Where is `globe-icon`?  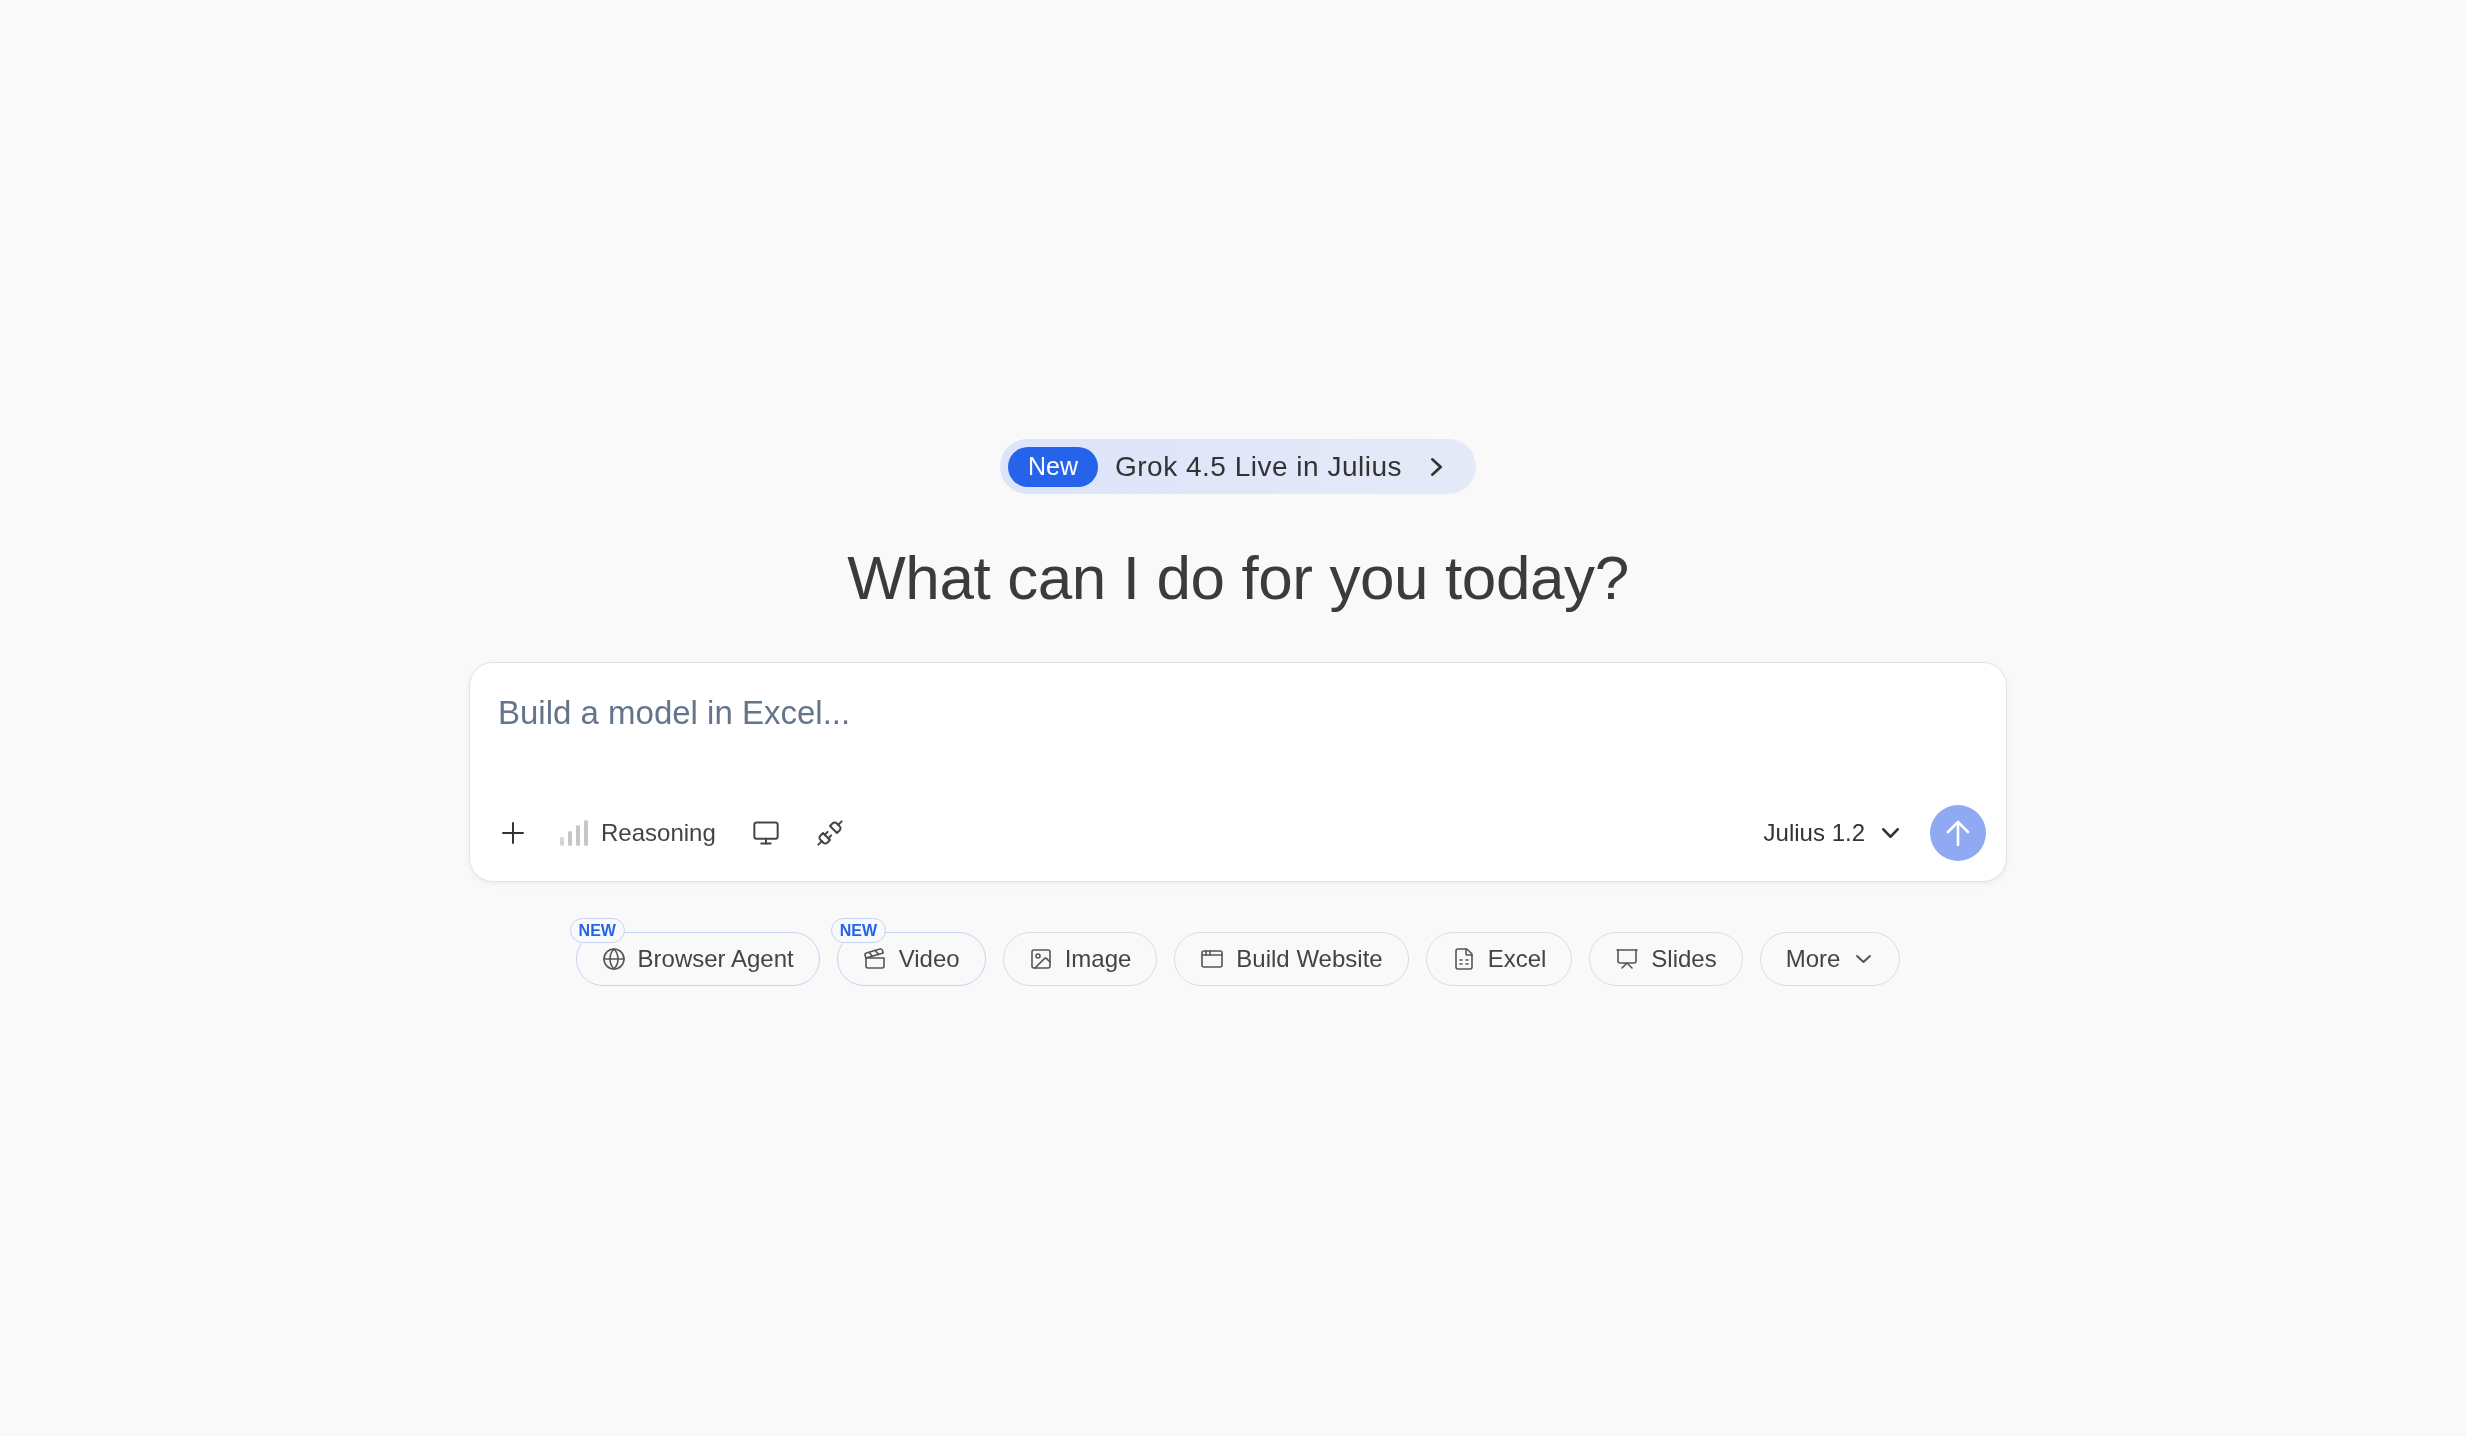
globe-icon is located at coordinates (613, 959).